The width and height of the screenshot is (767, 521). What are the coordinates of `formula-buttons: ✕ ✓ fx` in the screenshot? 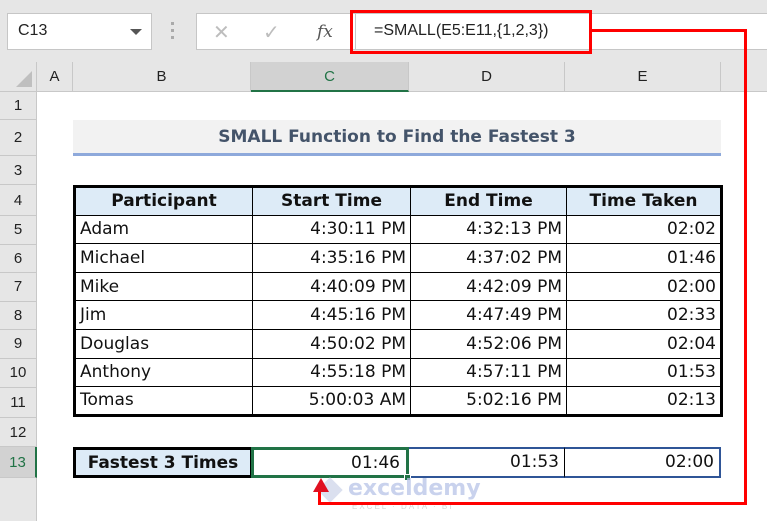 It's located at (276, 31).